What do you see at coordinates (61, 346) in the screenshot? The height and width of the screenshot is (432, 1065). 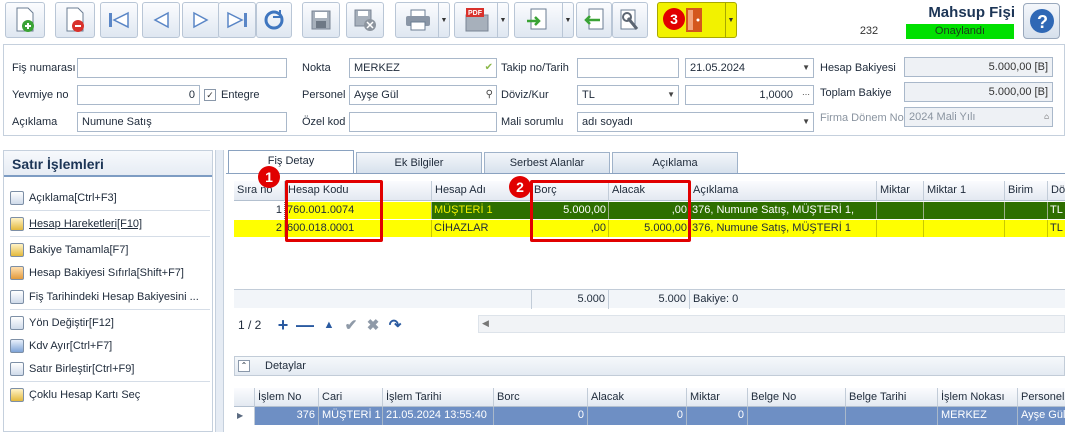 I see `action-kdv-ayir: Kdv Ayır[Ctrl+F7]` at bounding box center [61, 346].